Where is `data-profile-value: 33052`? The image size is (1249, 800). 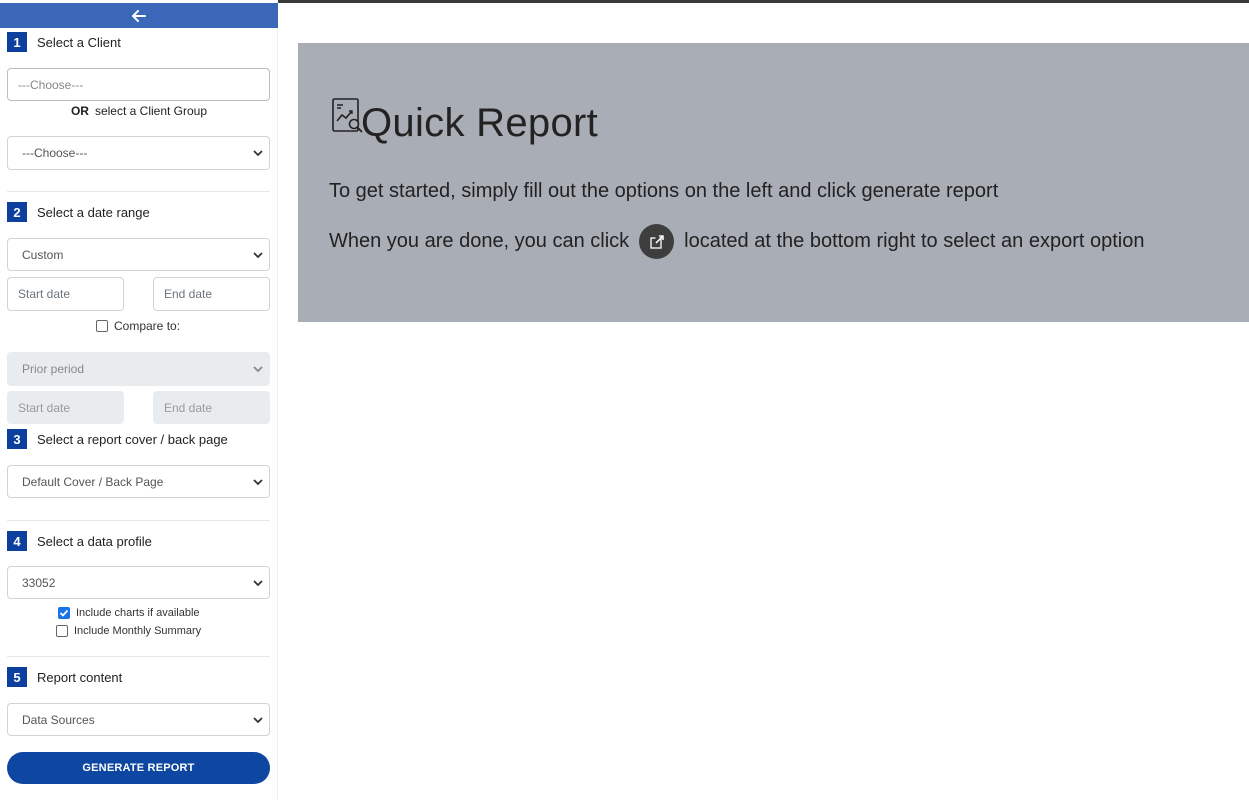
data-profile-value: 33052 is located at coordinates (39, 582).